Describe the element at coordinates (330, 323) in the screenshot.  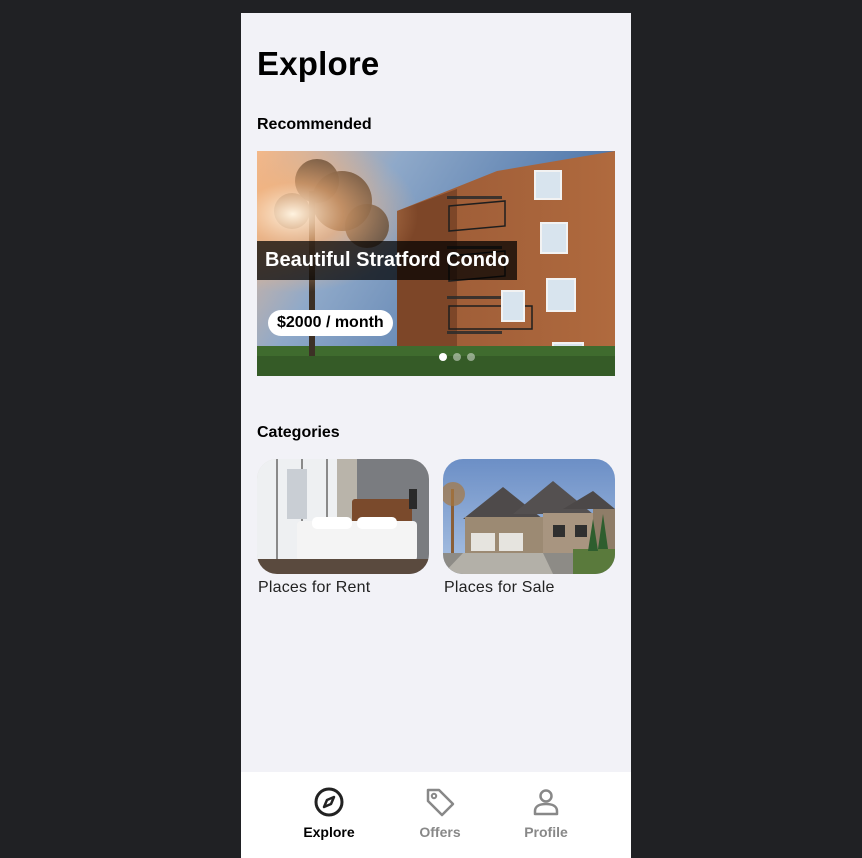
I see `listing-price: $2000 / month` at that location.